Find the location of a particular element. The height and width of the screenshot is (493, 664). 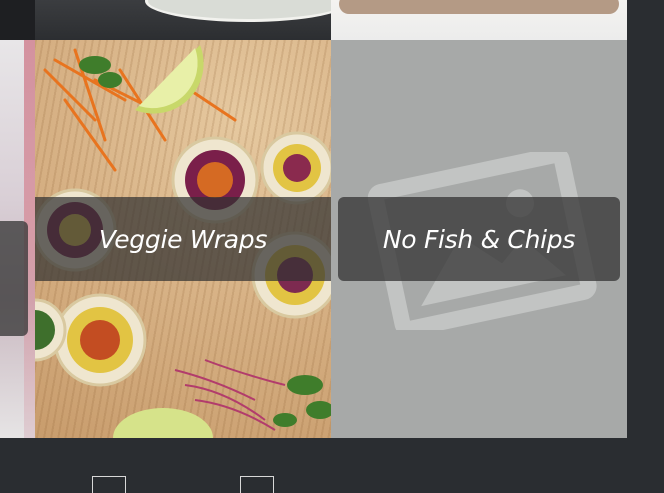

tile-label-no-fish-chips: No Fish & Chips is located at coordinates (479, 239).